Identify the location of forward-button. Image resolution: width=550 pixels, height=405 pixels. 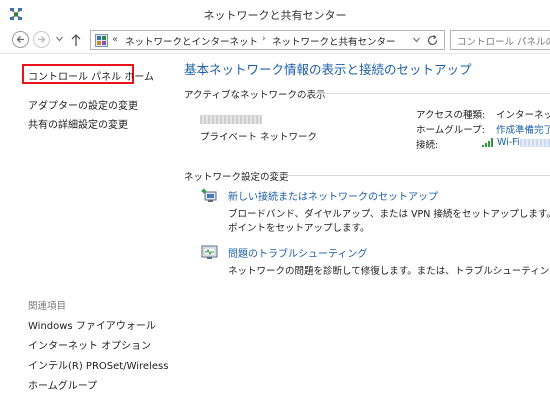
(41, 39).